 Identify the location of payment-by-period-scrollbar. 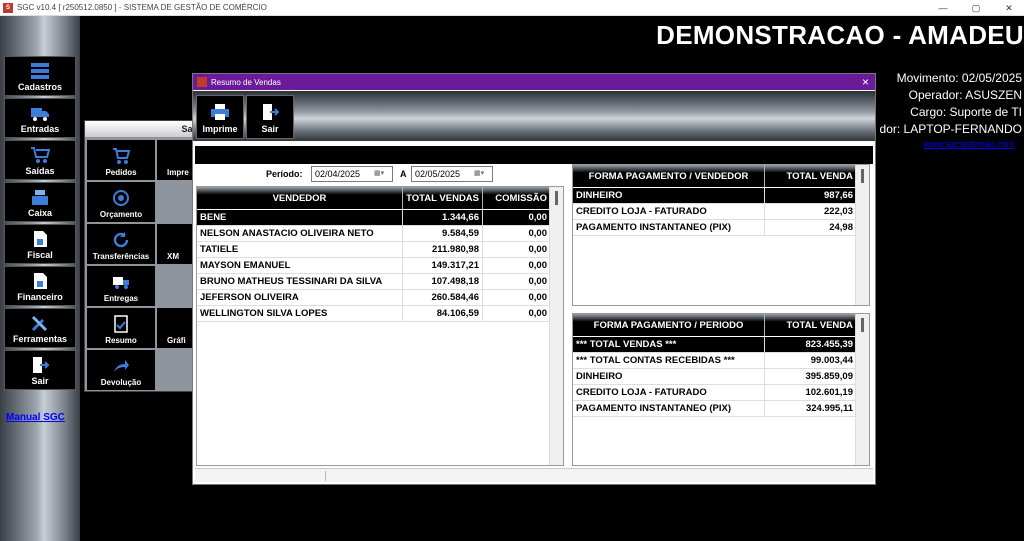
(862, 389).